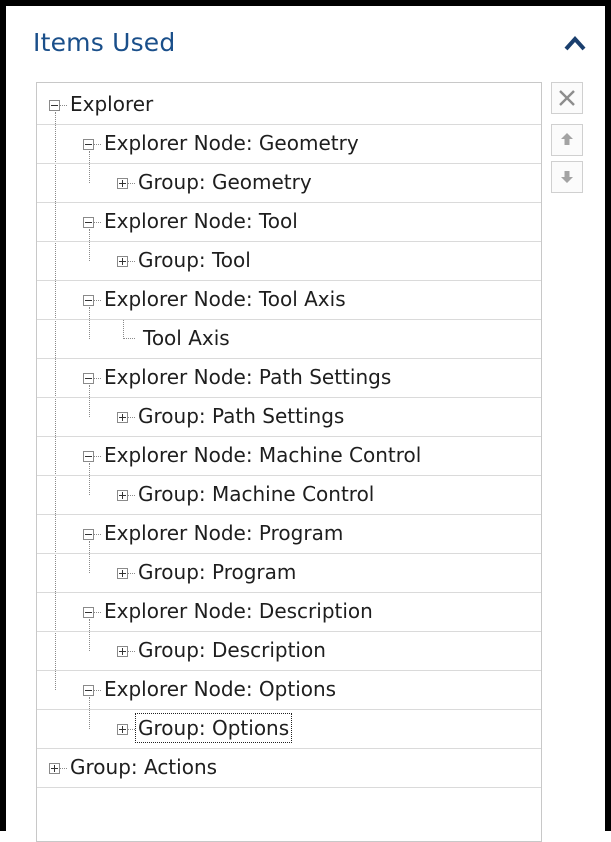 This screenshot has width=611, height=842. Describe the element at coordinates (575, 44) in the screenshot. I see `chevron-up-icon` at that location.